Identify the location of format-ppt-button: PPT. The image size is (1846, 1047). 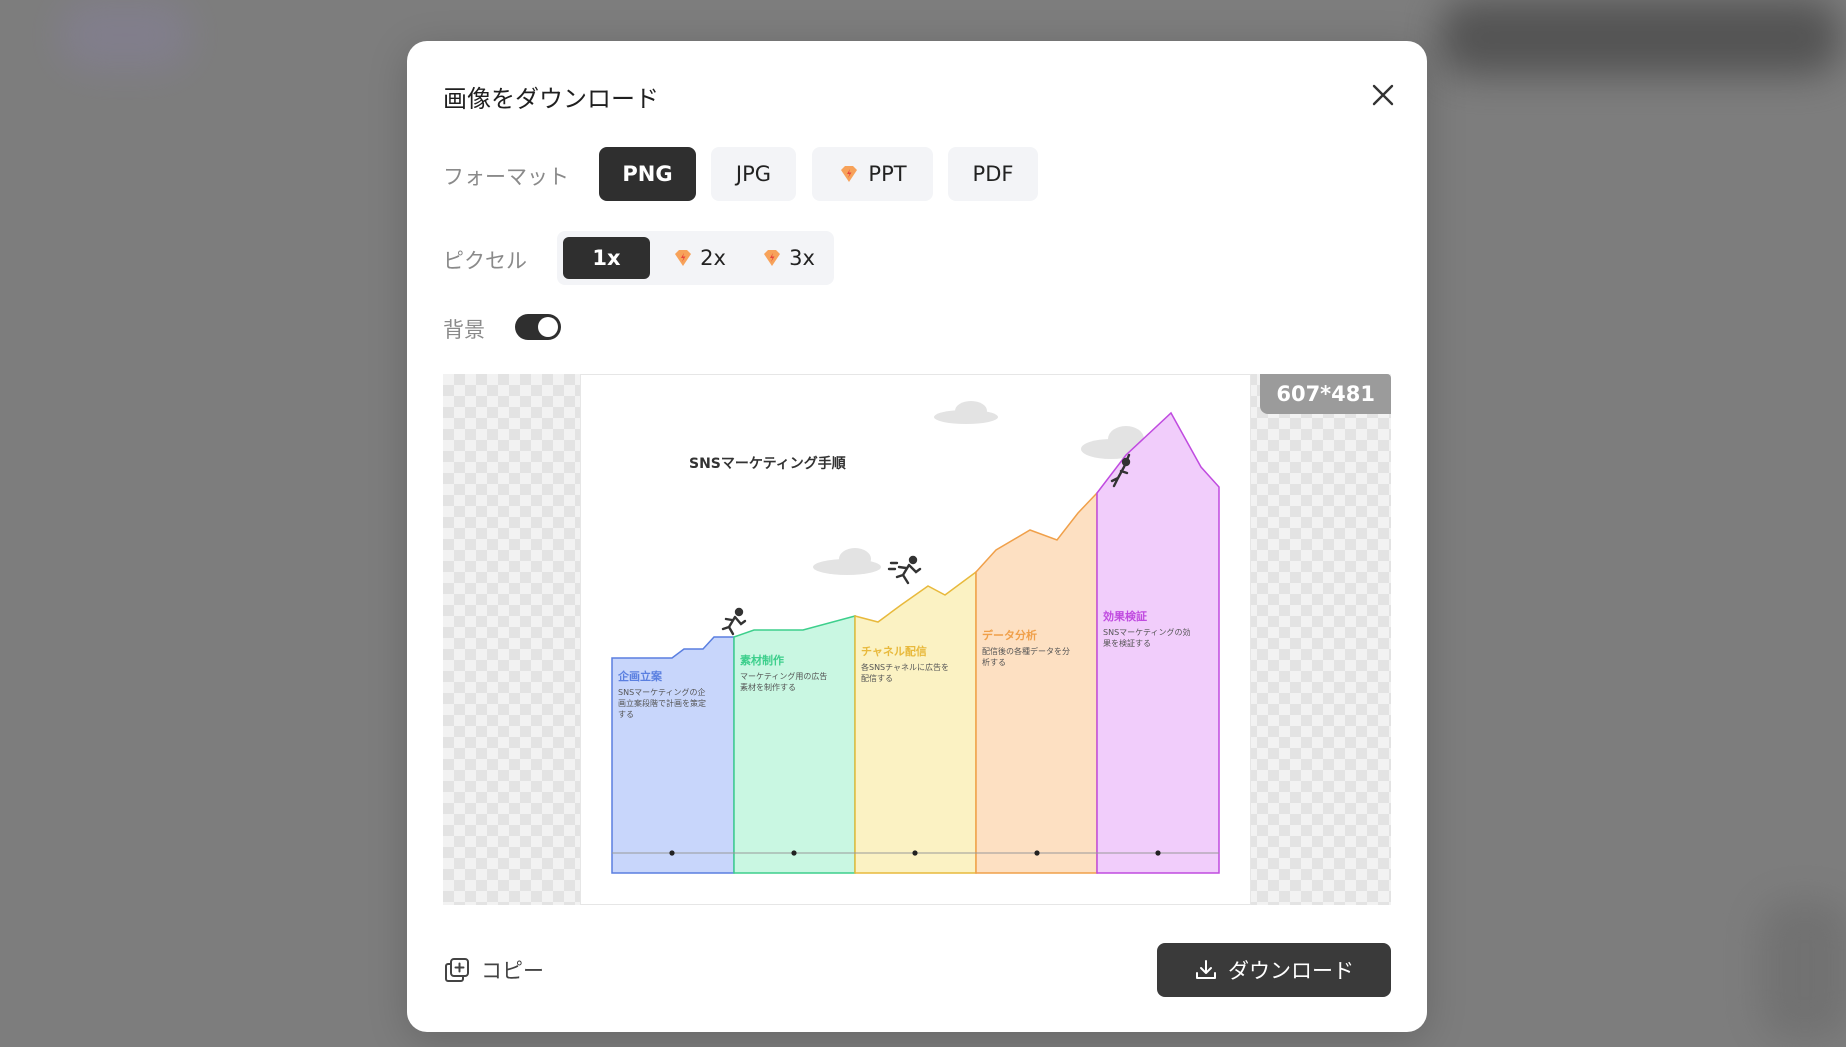
(872, 174).